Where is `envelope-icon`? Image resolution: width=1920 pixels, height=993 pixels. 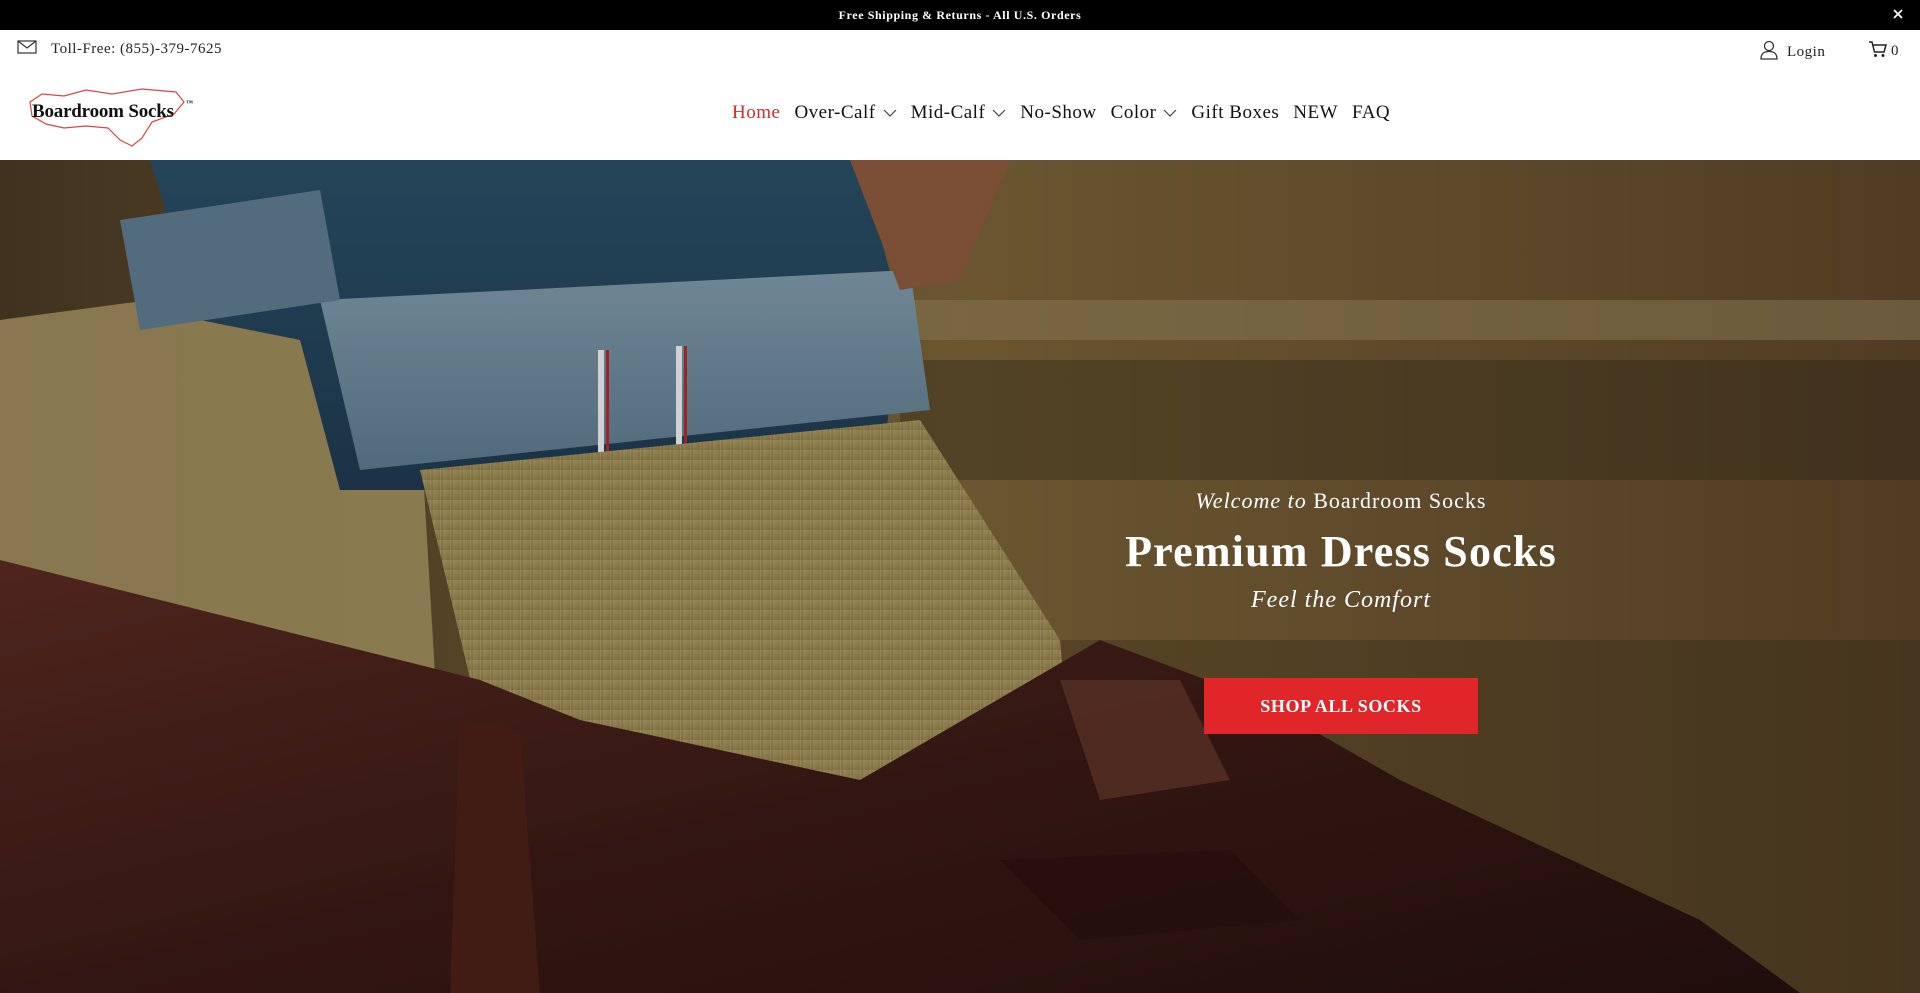
envelope-icon is located at coordinates (27, 49).